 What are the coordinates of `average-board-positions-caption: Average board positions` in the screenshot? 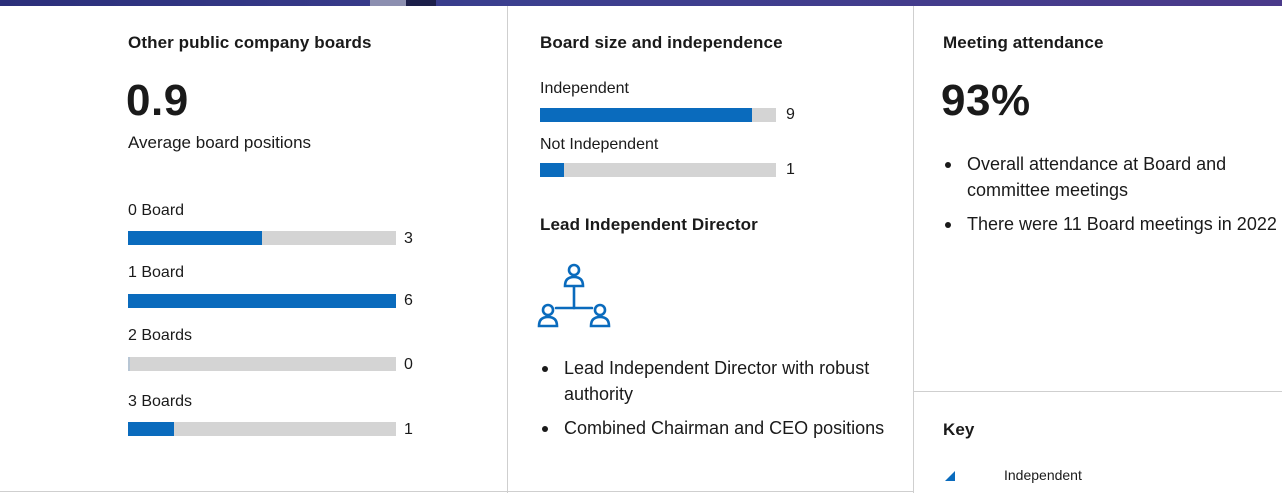 It's located at (220, 142).